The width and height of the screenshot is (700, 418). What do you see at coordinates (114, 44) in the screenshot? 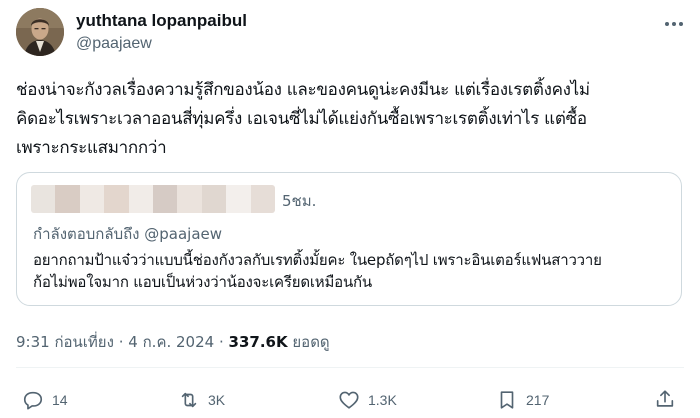
I see `author-handle: @paajaew` at bounding box center [114, 44].